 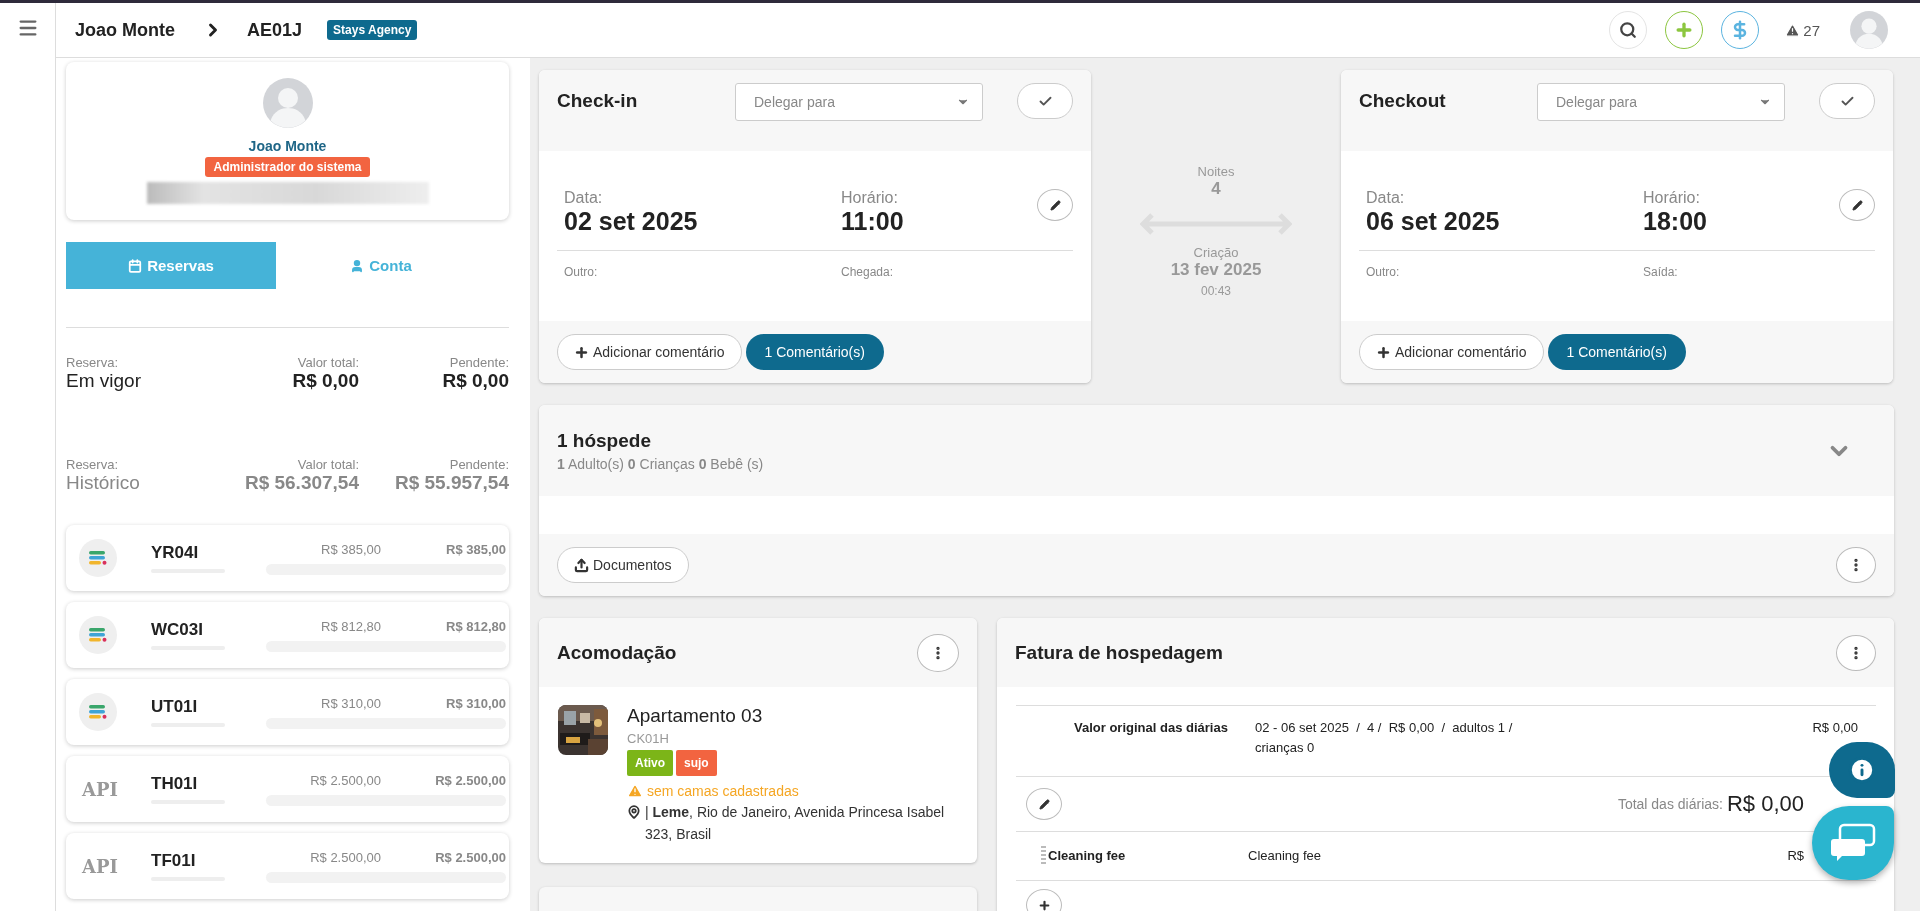 I want to click on fee-details: Cleaning fee, so click(x=1285, y=856).